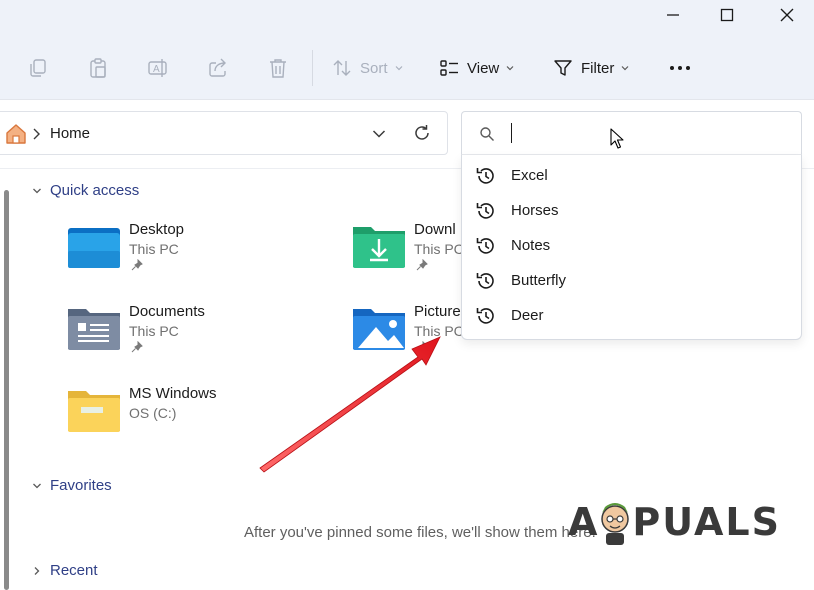  Describe the element at coordinates (74, 570) in the screenshot. I see `recent-title: Recent` at that location.